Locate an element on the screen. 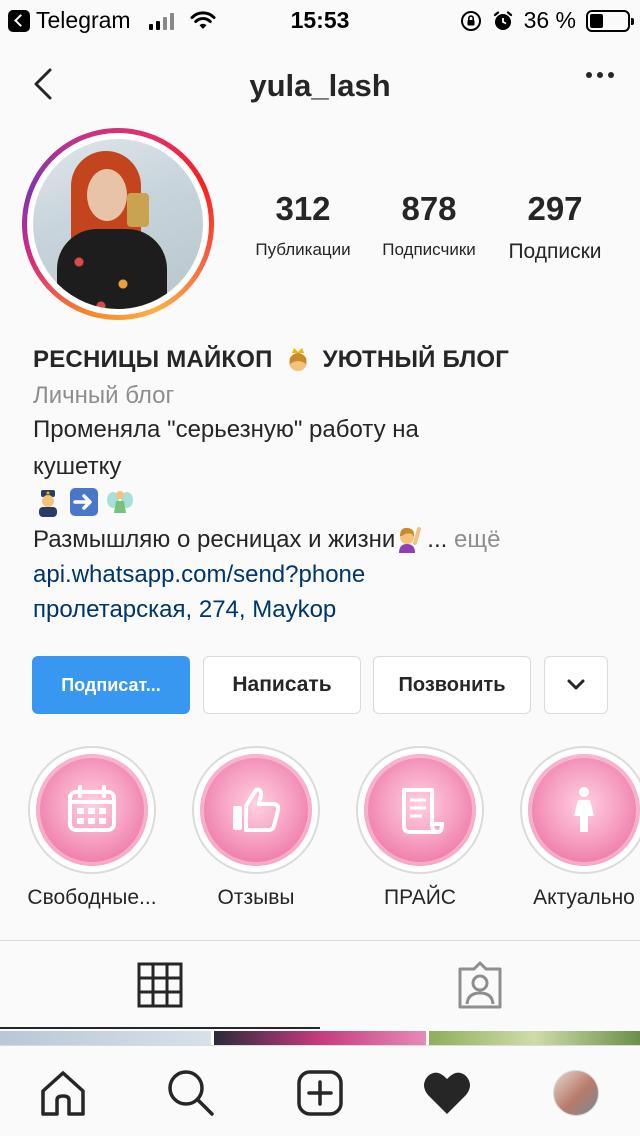  fairy-emoji-icon is located at coordinates (120, 502).